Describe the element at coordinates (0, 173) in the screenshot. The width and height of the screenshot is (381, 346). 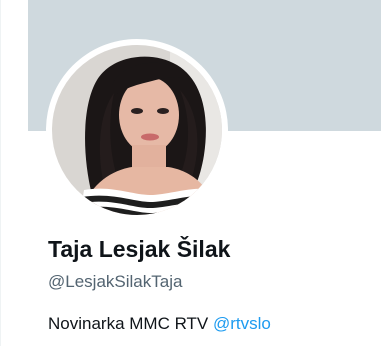
I see `column-divider` at that location.